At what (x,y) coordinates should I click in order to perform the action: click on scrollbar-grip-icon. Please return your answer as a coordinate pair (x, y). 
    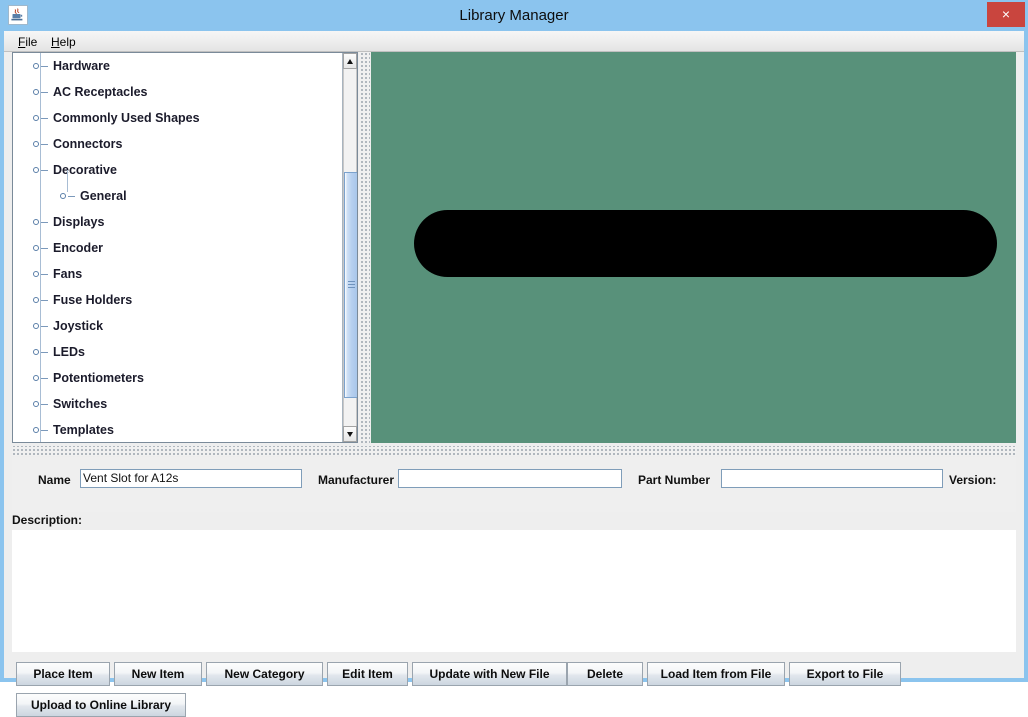
    Looking at the image, I should click on (351, 285).